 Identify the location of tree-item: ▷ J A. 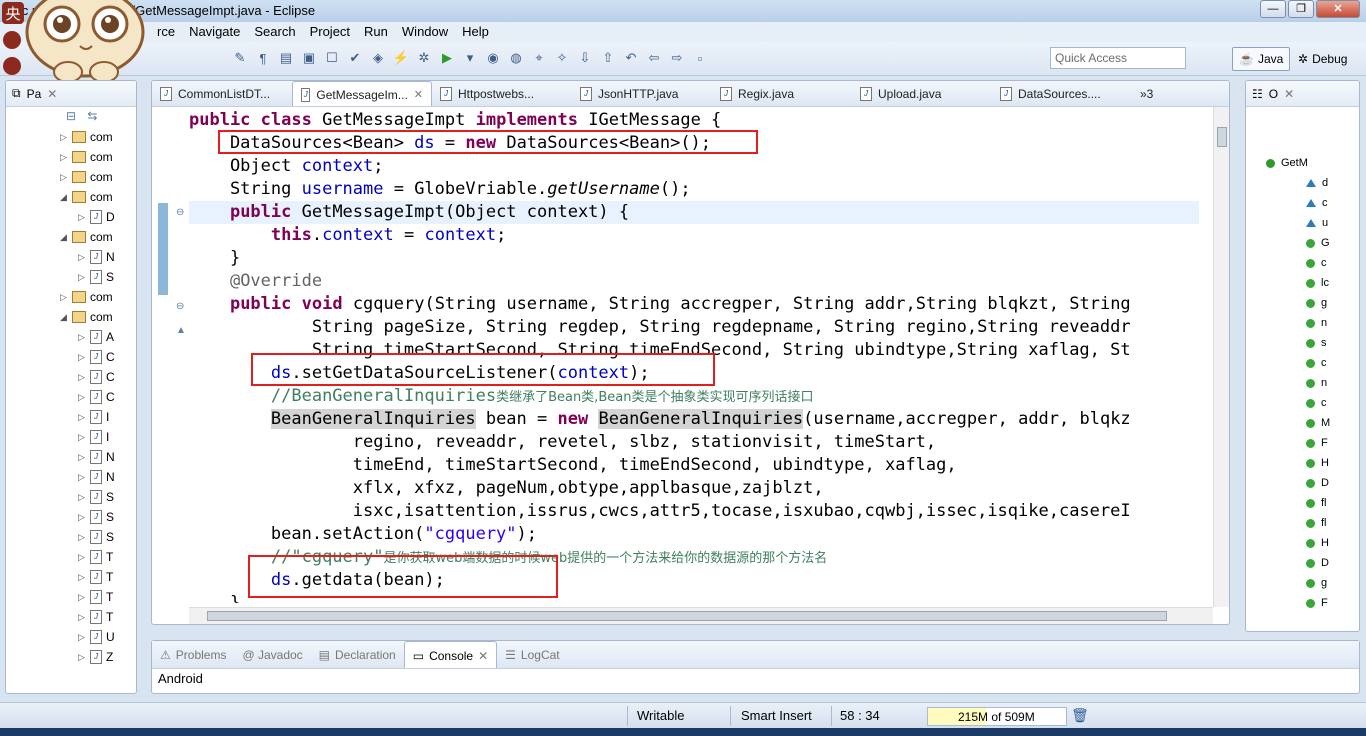
(71, 337).